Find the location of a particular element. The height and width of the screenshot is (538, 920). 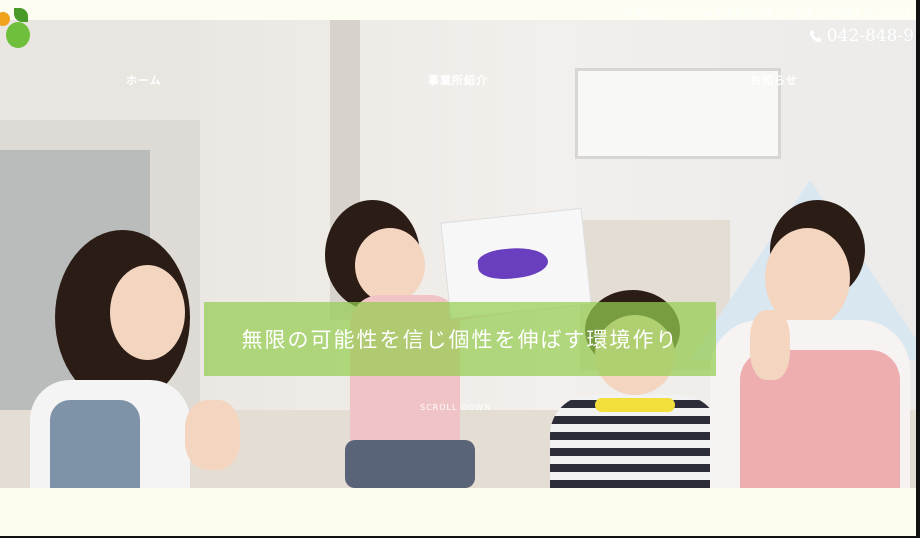

logo-shape-green is located at coordinates (18, 35).